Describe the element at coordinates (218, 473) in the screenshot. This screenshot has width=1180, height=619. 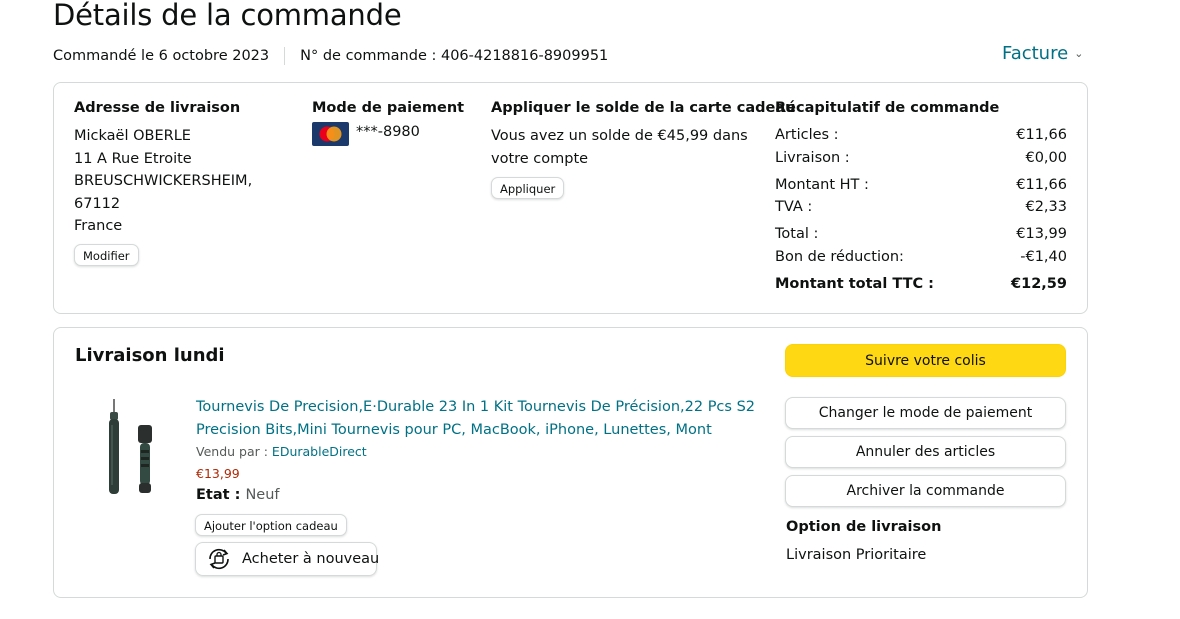
I see `product-price: €13,99` at that location.